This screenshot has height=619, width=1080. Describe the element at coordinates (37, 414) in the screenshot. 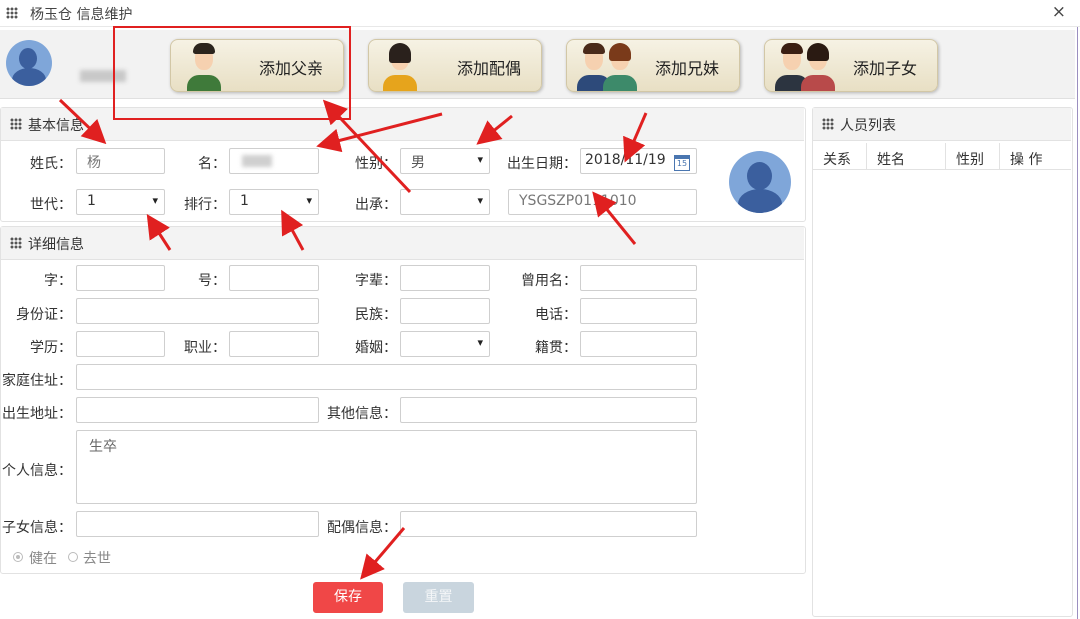

I see `birthplace-label: 出生地址：` at that location.